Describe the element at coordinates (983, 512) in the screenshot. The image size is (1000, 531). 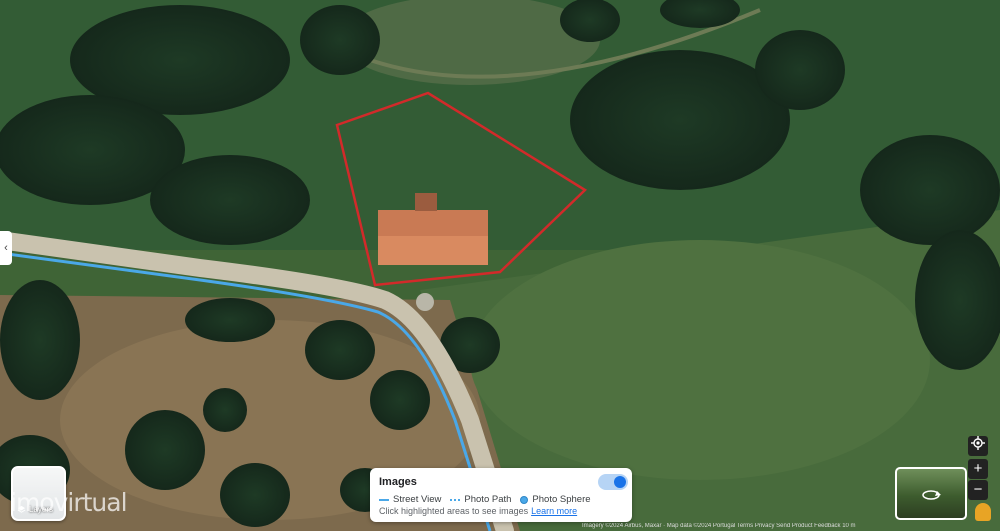
I see `pegman-icon` at that location.